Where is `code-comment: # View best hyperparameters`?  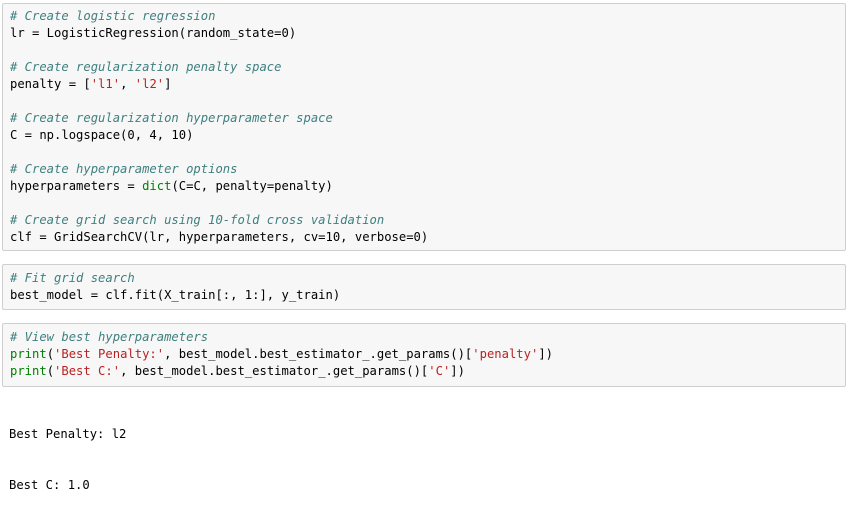 code-comment: # View best hyperparameters is located at coordinates (109, 337).